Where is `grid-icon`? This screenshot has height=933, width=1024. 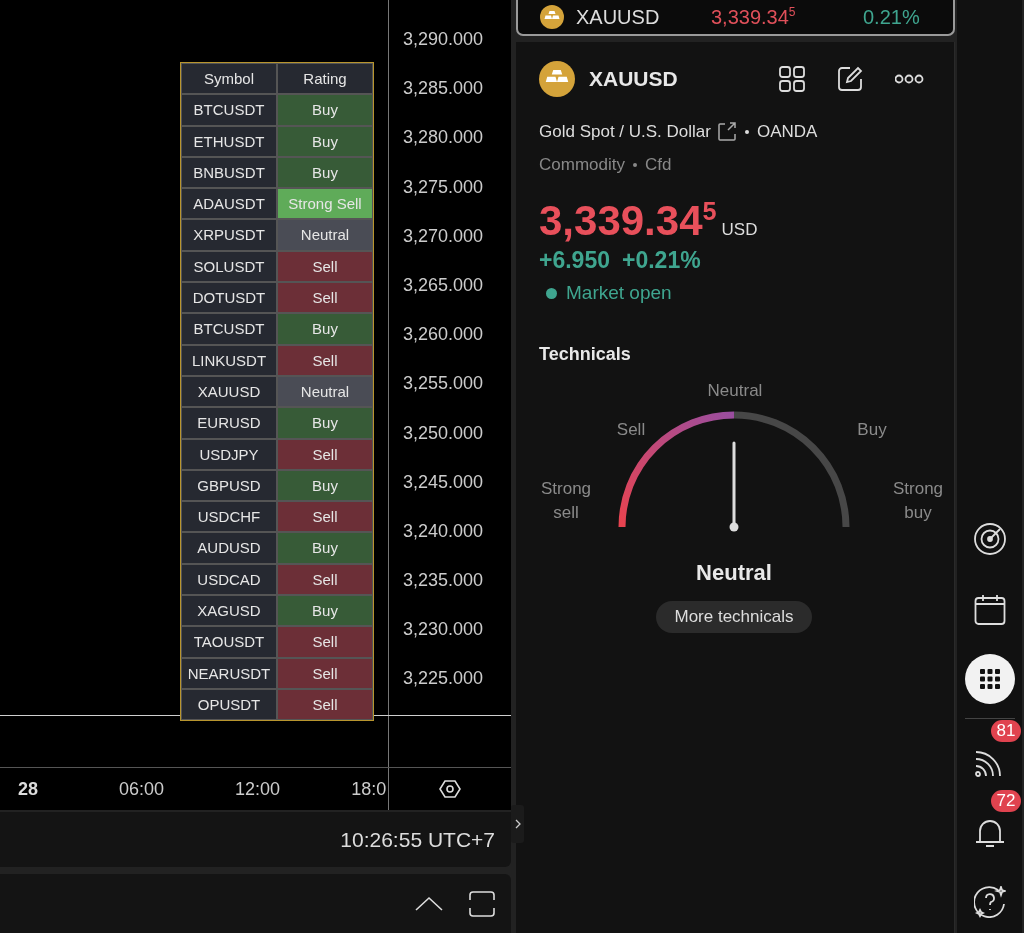
grid-icon is located at coordinates (792, 79).